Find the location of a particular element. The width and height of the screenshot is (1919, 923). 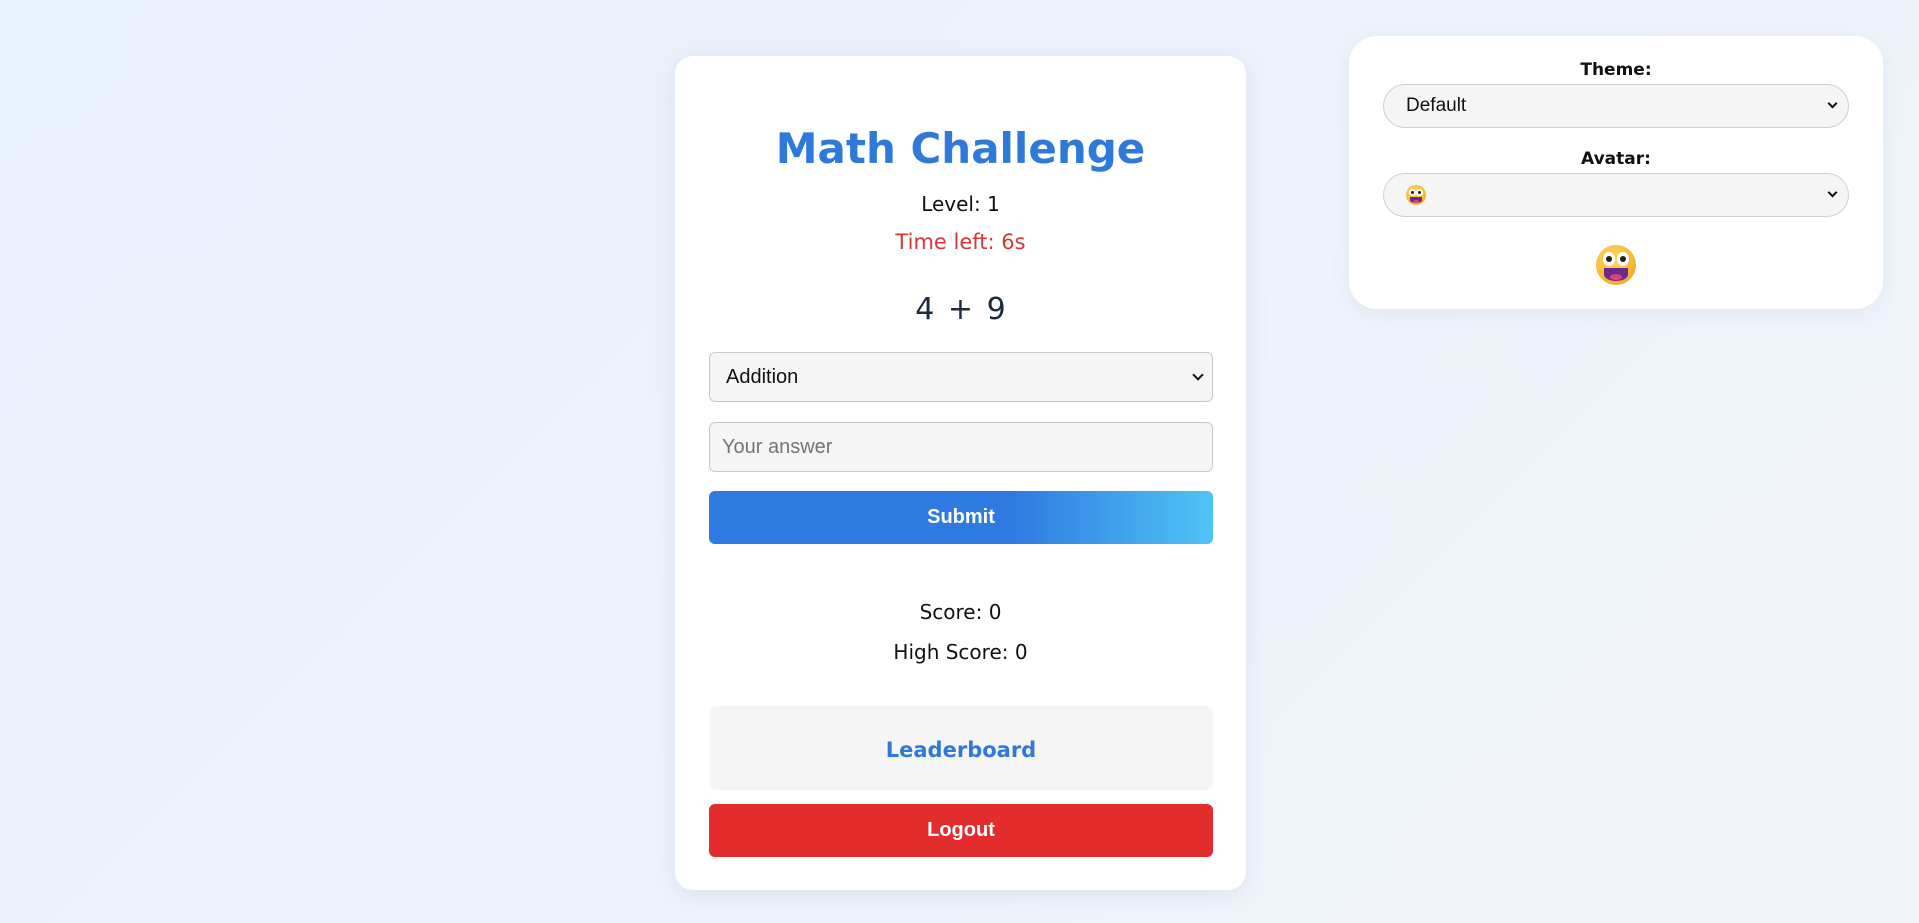

leaderboard-panel: Leaderboard is located at coordinates (961, 748).